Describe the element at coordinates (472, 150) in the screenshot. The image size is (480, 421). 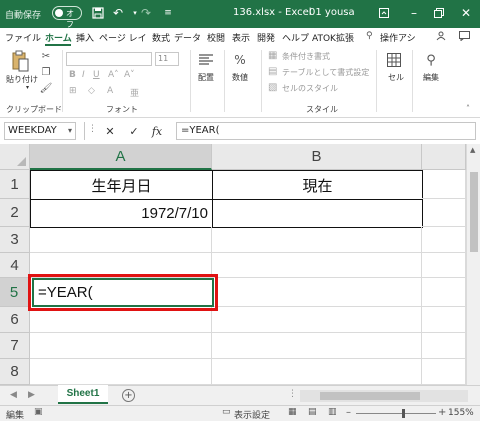
I see `scroll-up-icon: ▲` at that location.